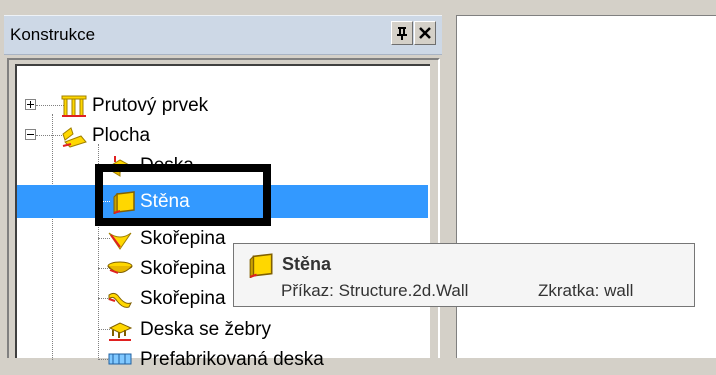  Describe the element at coordinates (150, 105) in the screenshot. I see `tree-item-label: Prutový prvek` at that location.